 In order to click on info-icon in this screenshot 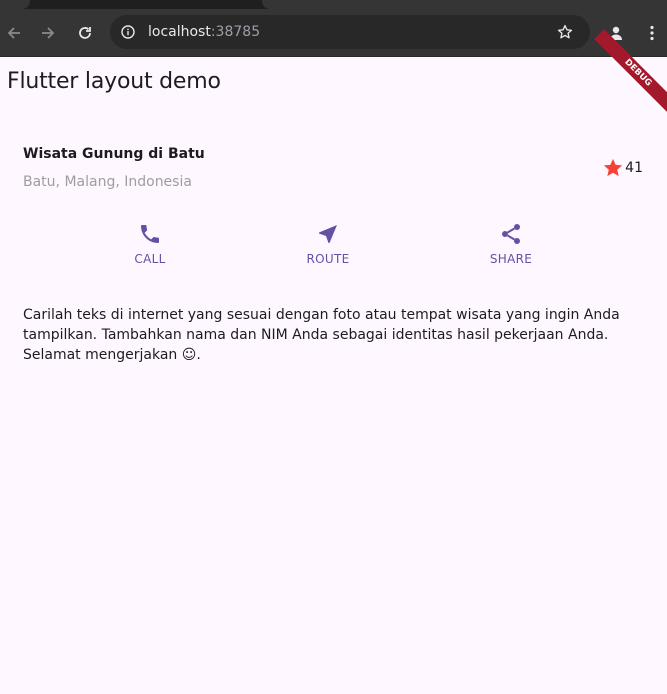, I will do `click(128, 32)`.